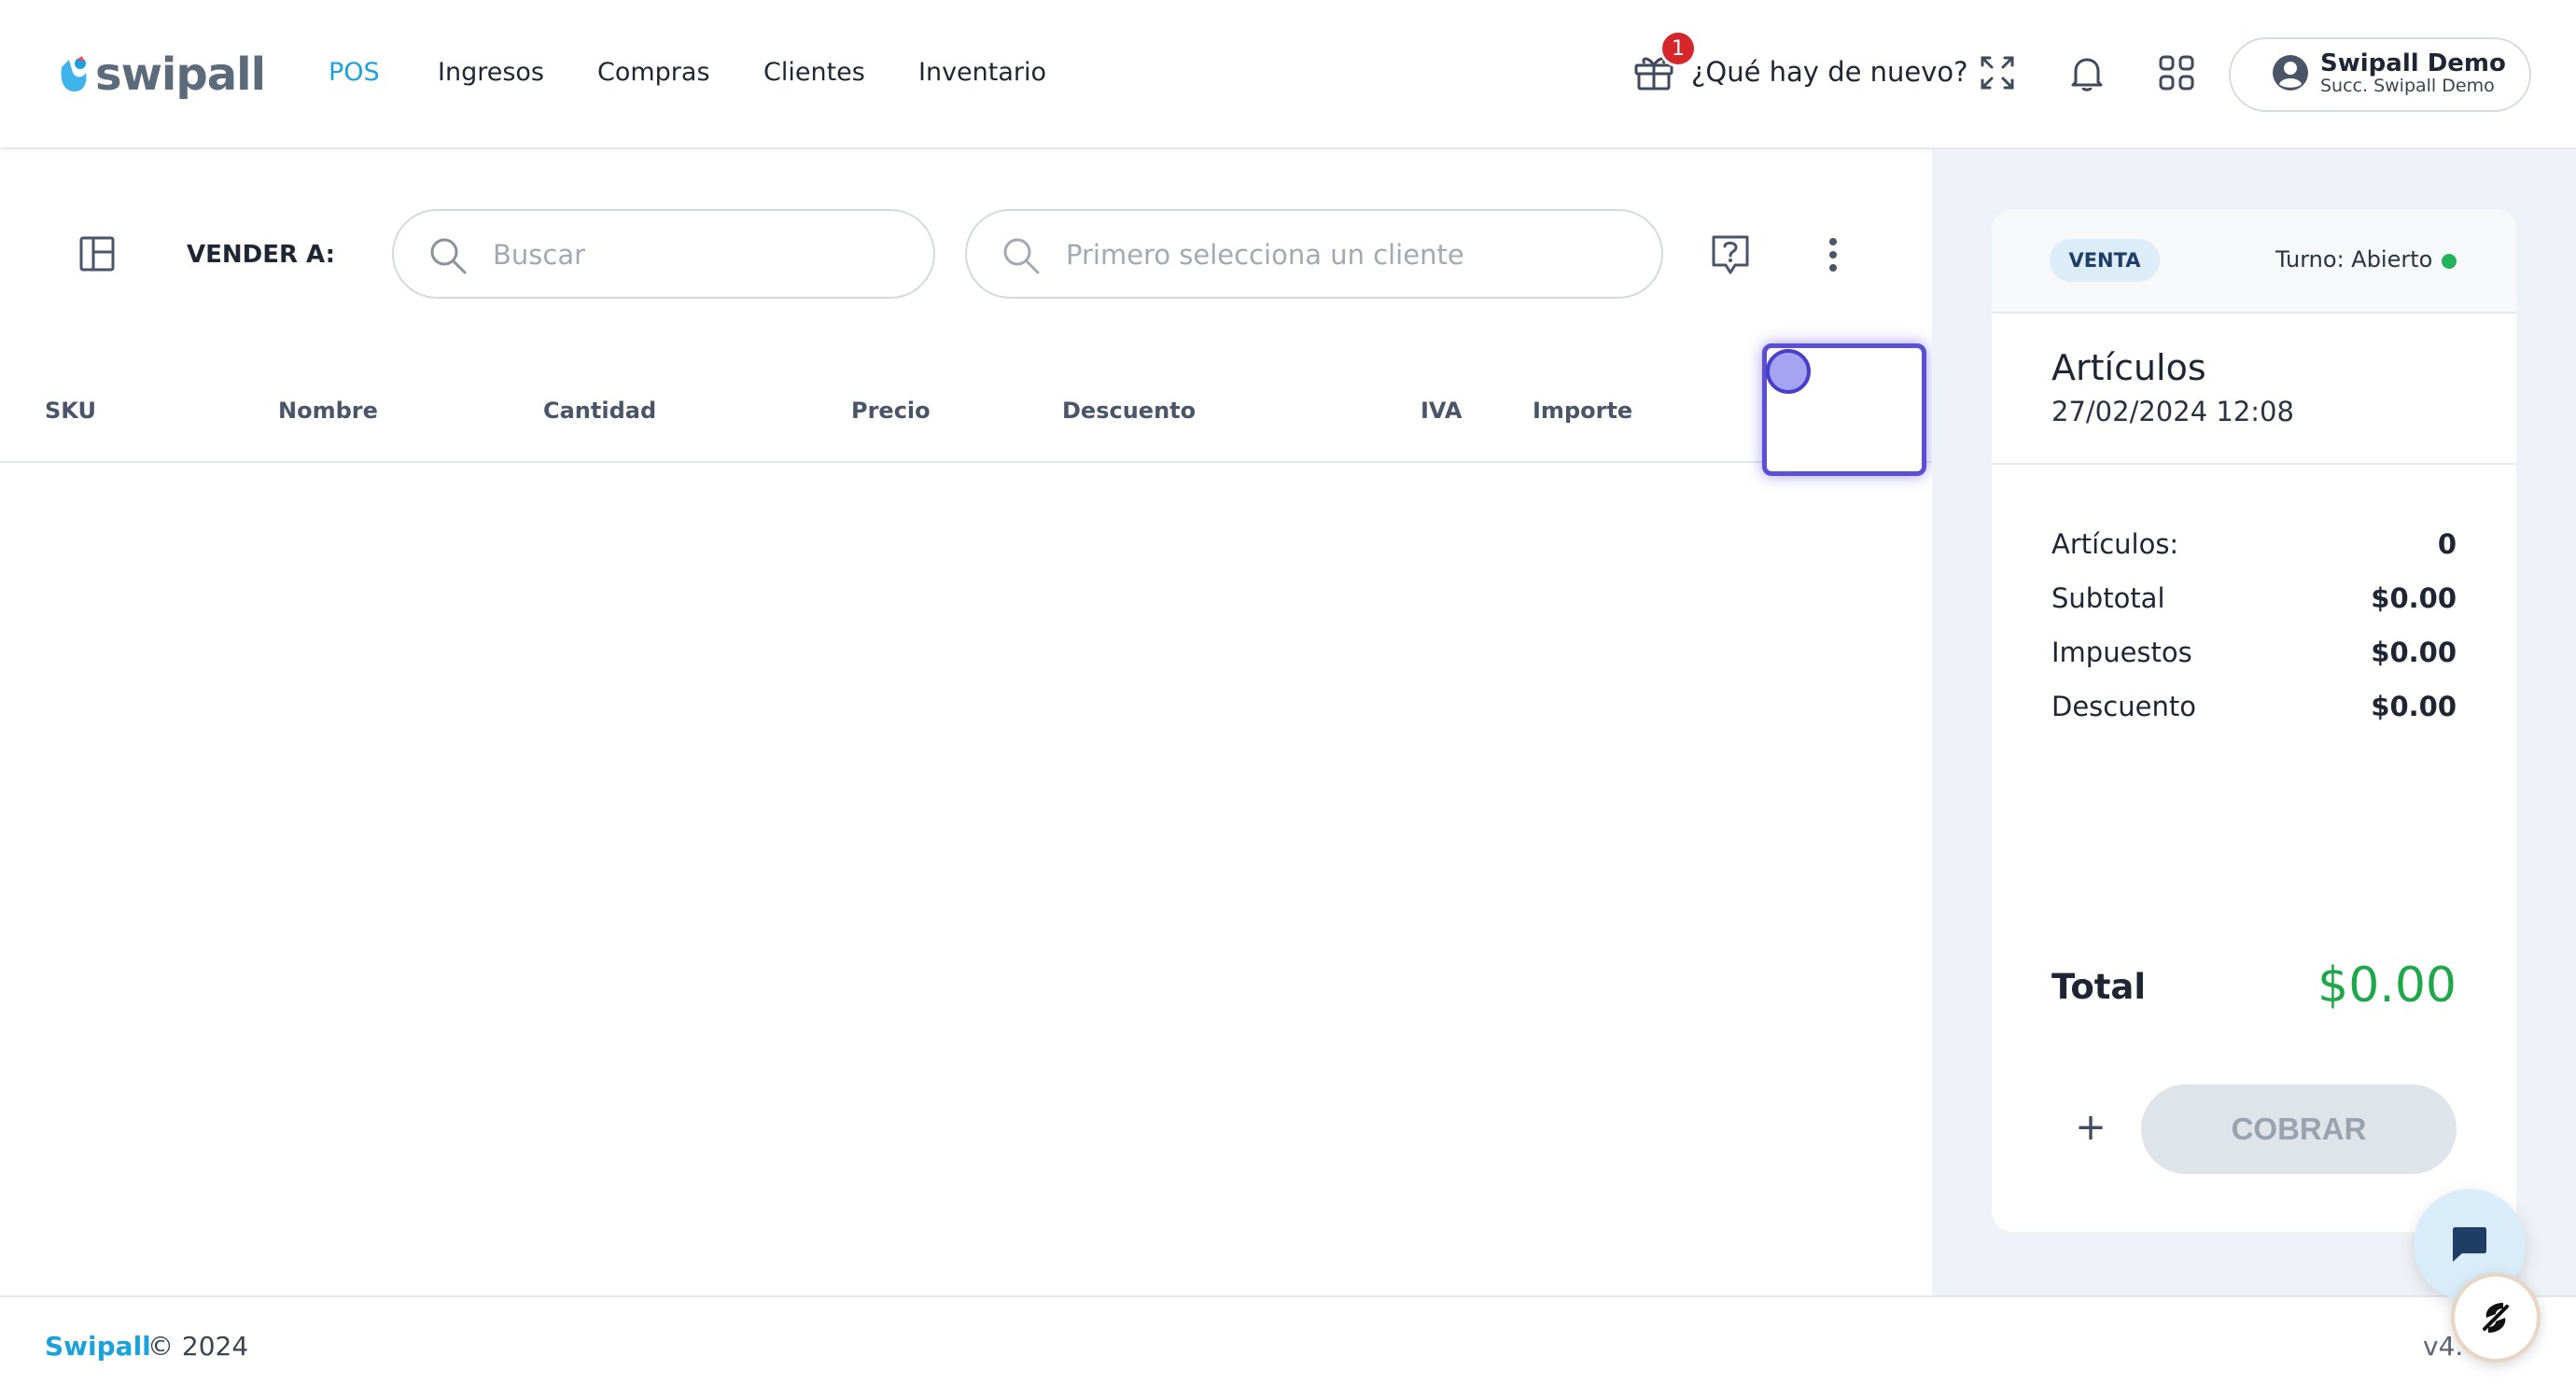 This screenshot has width=2576, height=1398. What do you see at coordinates (2123, 706) in the screenshot?
I see `discount-label: Descuento` at bounding box center [2123, 706].